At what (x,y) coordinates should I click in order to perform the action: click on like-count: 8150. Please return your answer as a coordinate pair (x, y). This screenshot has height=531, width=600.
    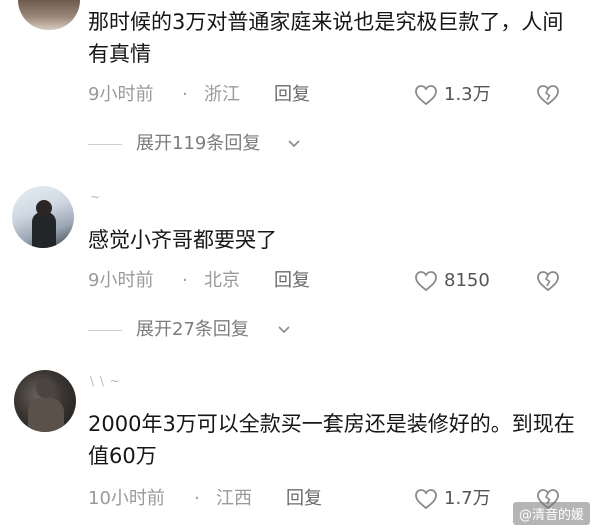
    Looking at the image, I should click on (467, 280).